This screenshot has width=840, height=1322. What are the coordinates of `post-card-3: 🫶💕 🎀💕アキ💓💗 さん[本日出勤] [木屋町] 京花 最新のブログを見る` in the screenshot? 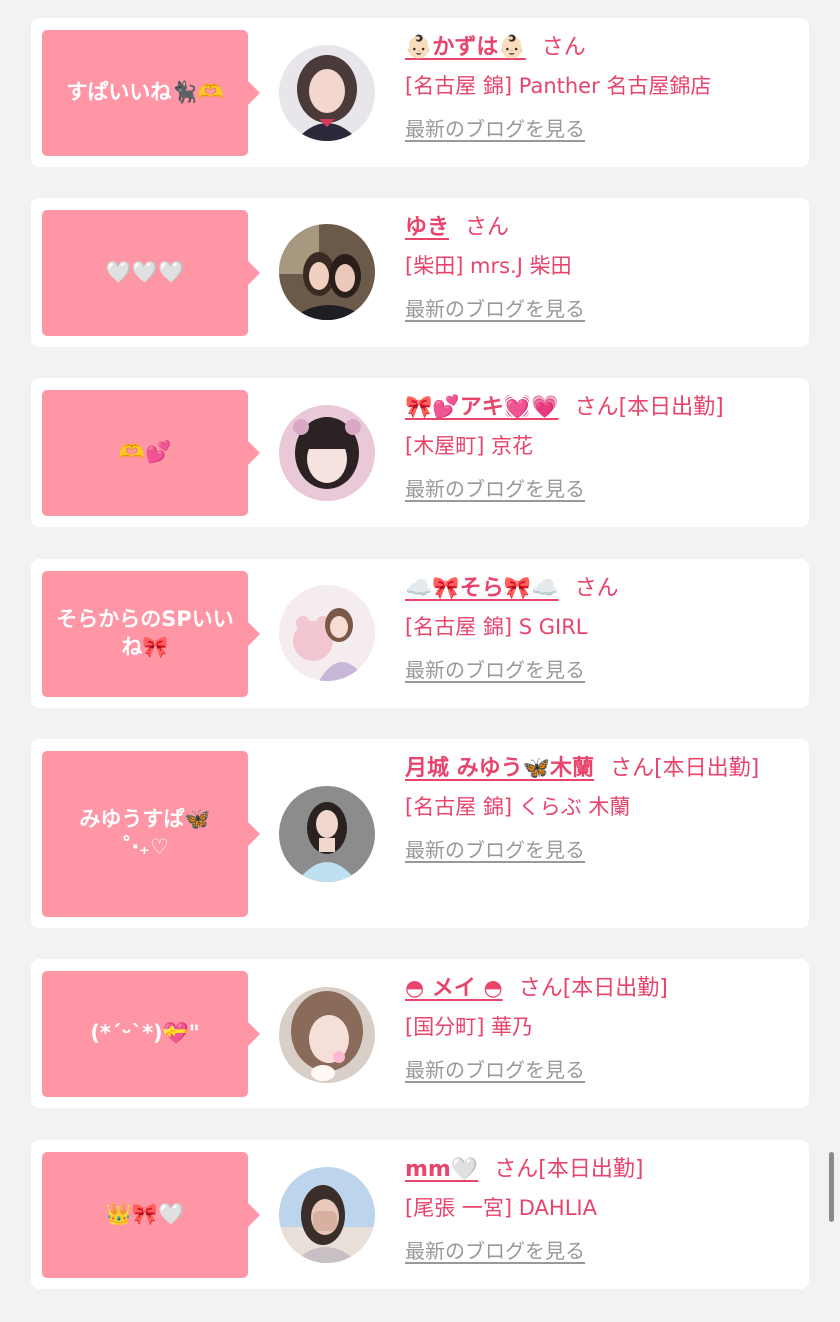 It's located at (420, 452).